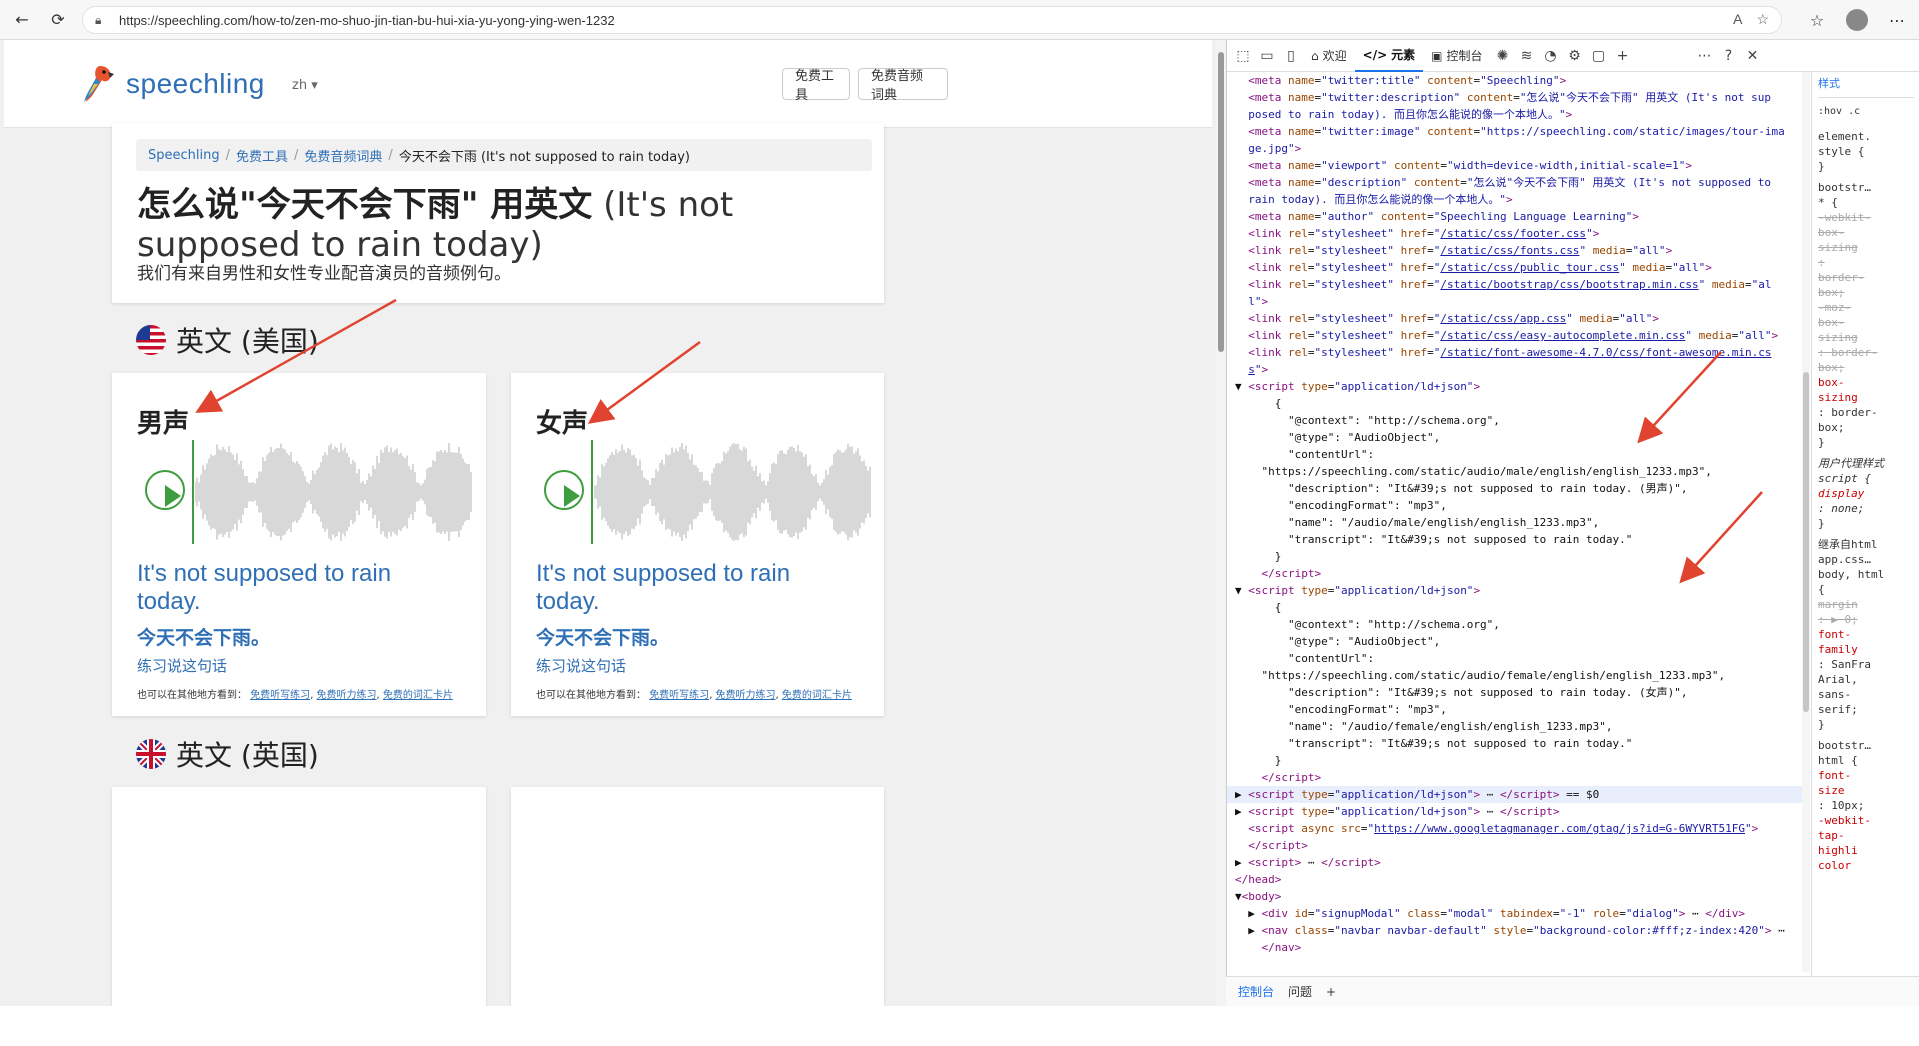 The width and height of the screenshot is (1919, 1046). What do you see at coordinates (324, 274) in the screenshot?
I see `page-subtitle: 我们有来自男性和女性专业配音演员的音频例句。` at bounding box center [324, 274].